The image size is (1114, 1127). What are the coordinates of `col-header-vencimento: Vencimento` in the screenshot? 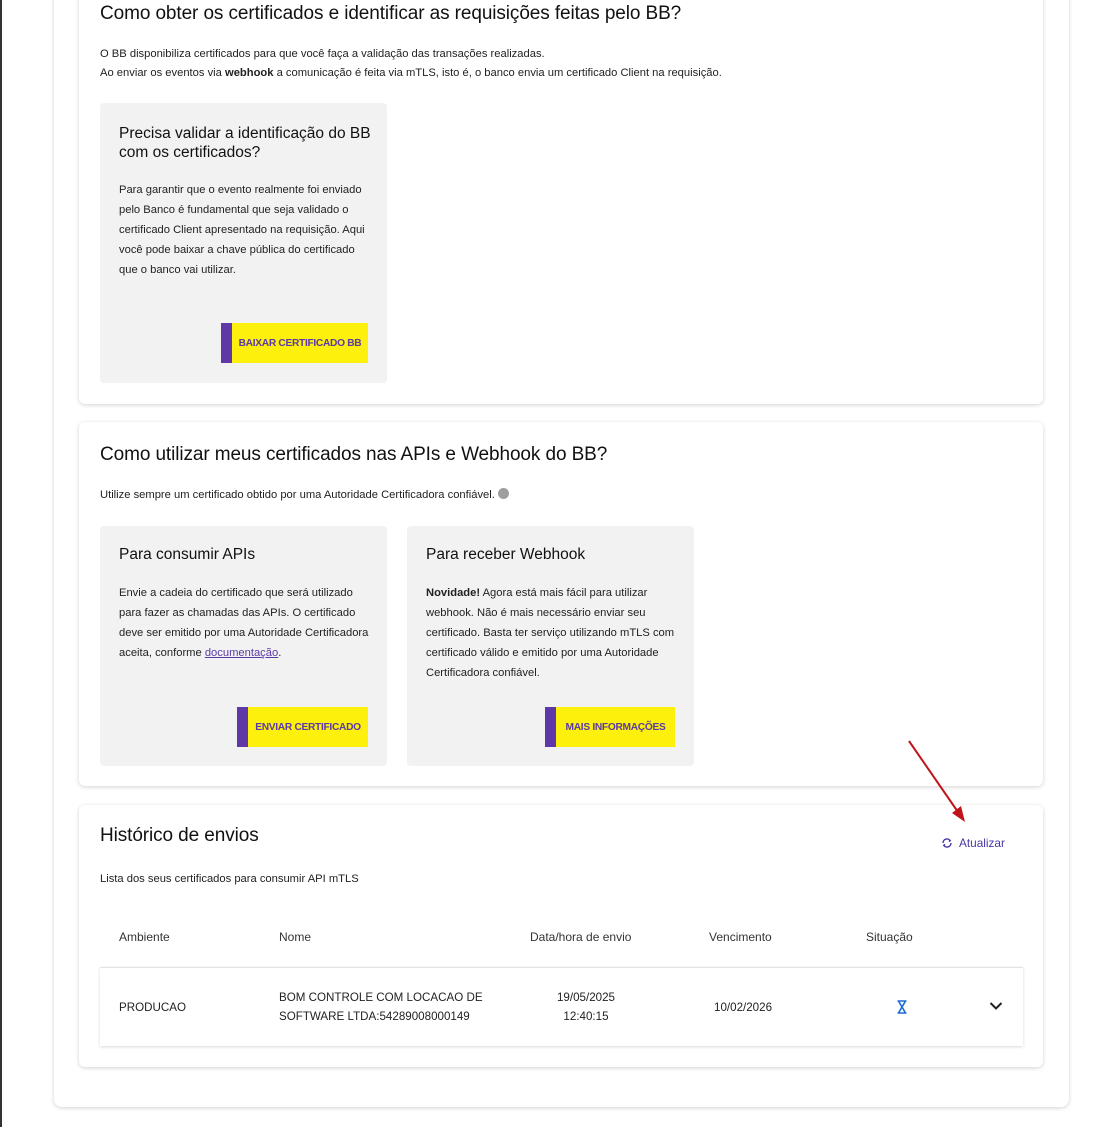 It's located at (740, 937).